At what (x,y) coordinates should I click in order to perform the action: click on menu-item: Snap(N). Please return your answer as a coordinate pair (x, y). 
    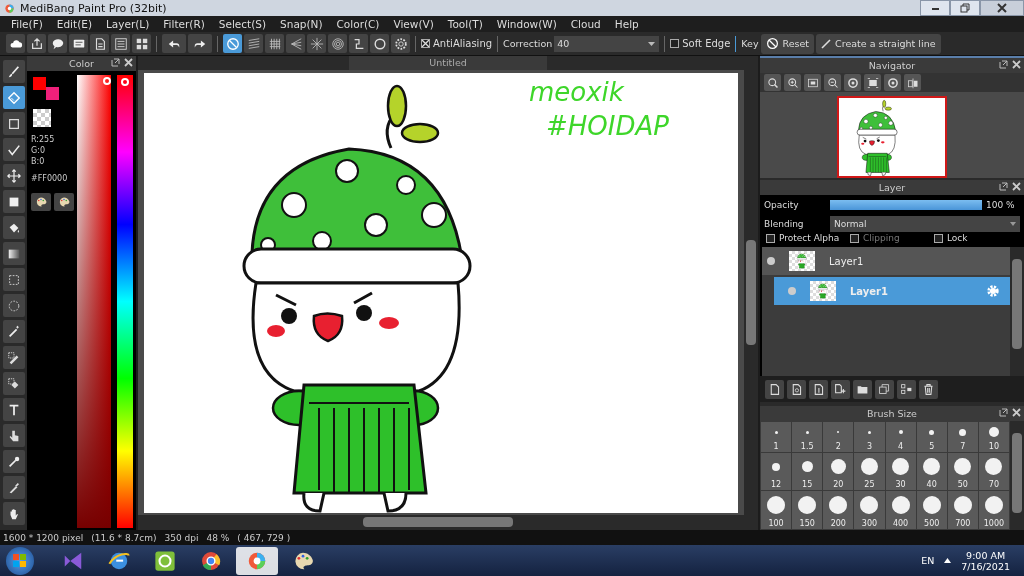
    Looking at the image, I should click on (301, 24).